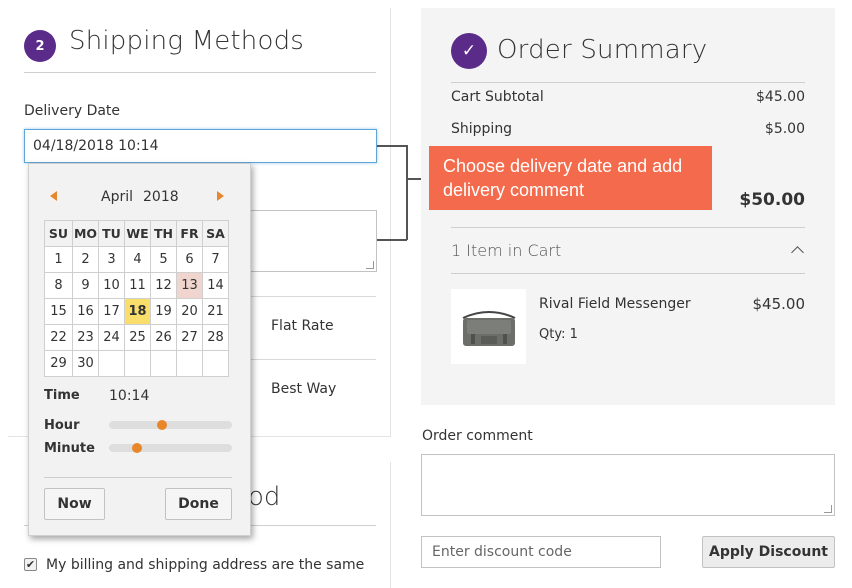 The image size is (852, 588). I want to click on calendar-day: 3, so click(111, 259).